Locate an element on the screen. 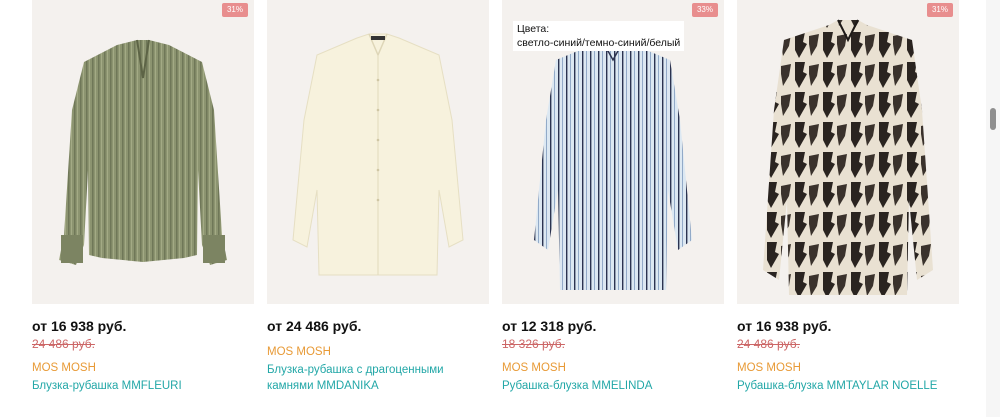 The image size is (1000, 417). colors-label: Цвета: is located at coordinates (533, 29).